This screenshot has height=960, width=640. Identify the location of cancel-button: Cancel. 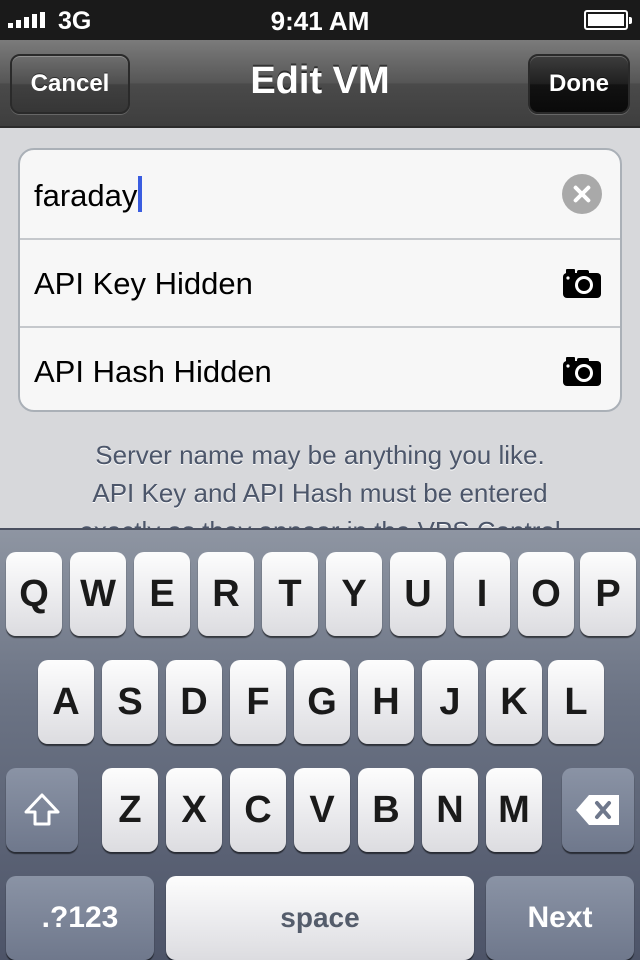
(70, 84).